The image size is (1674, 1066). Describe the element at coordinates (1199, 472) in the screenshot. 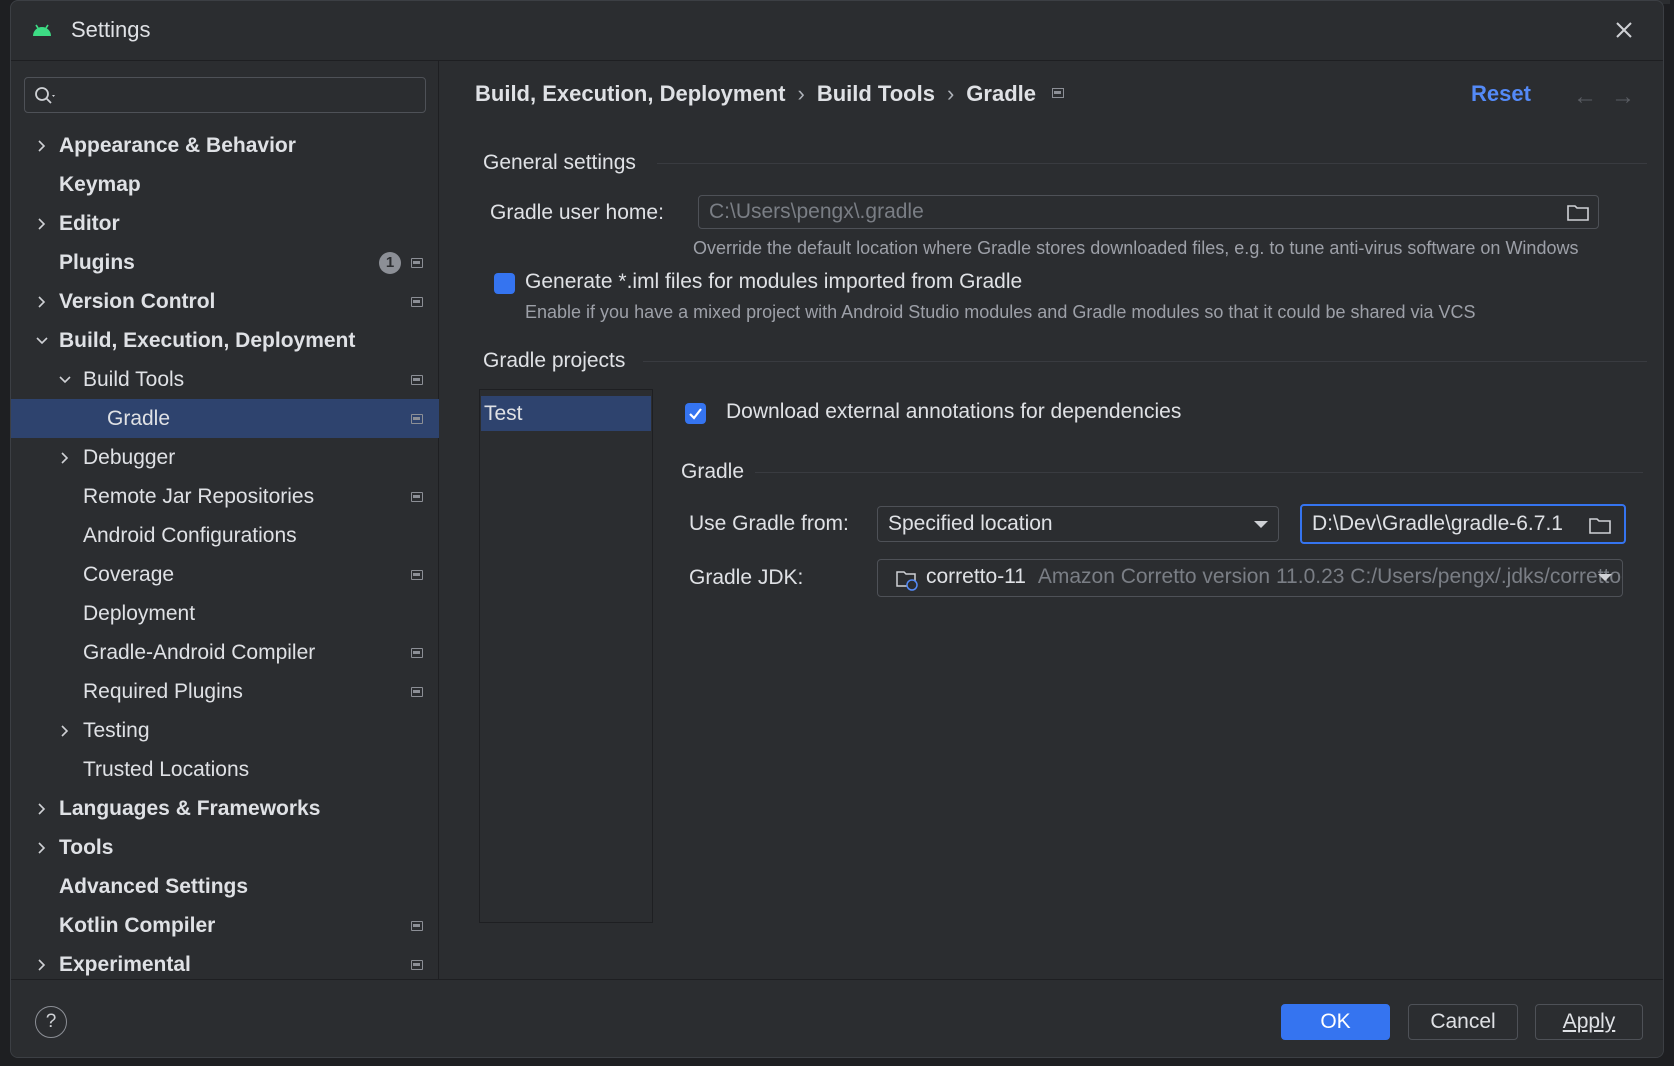

I see `separator` at that location.